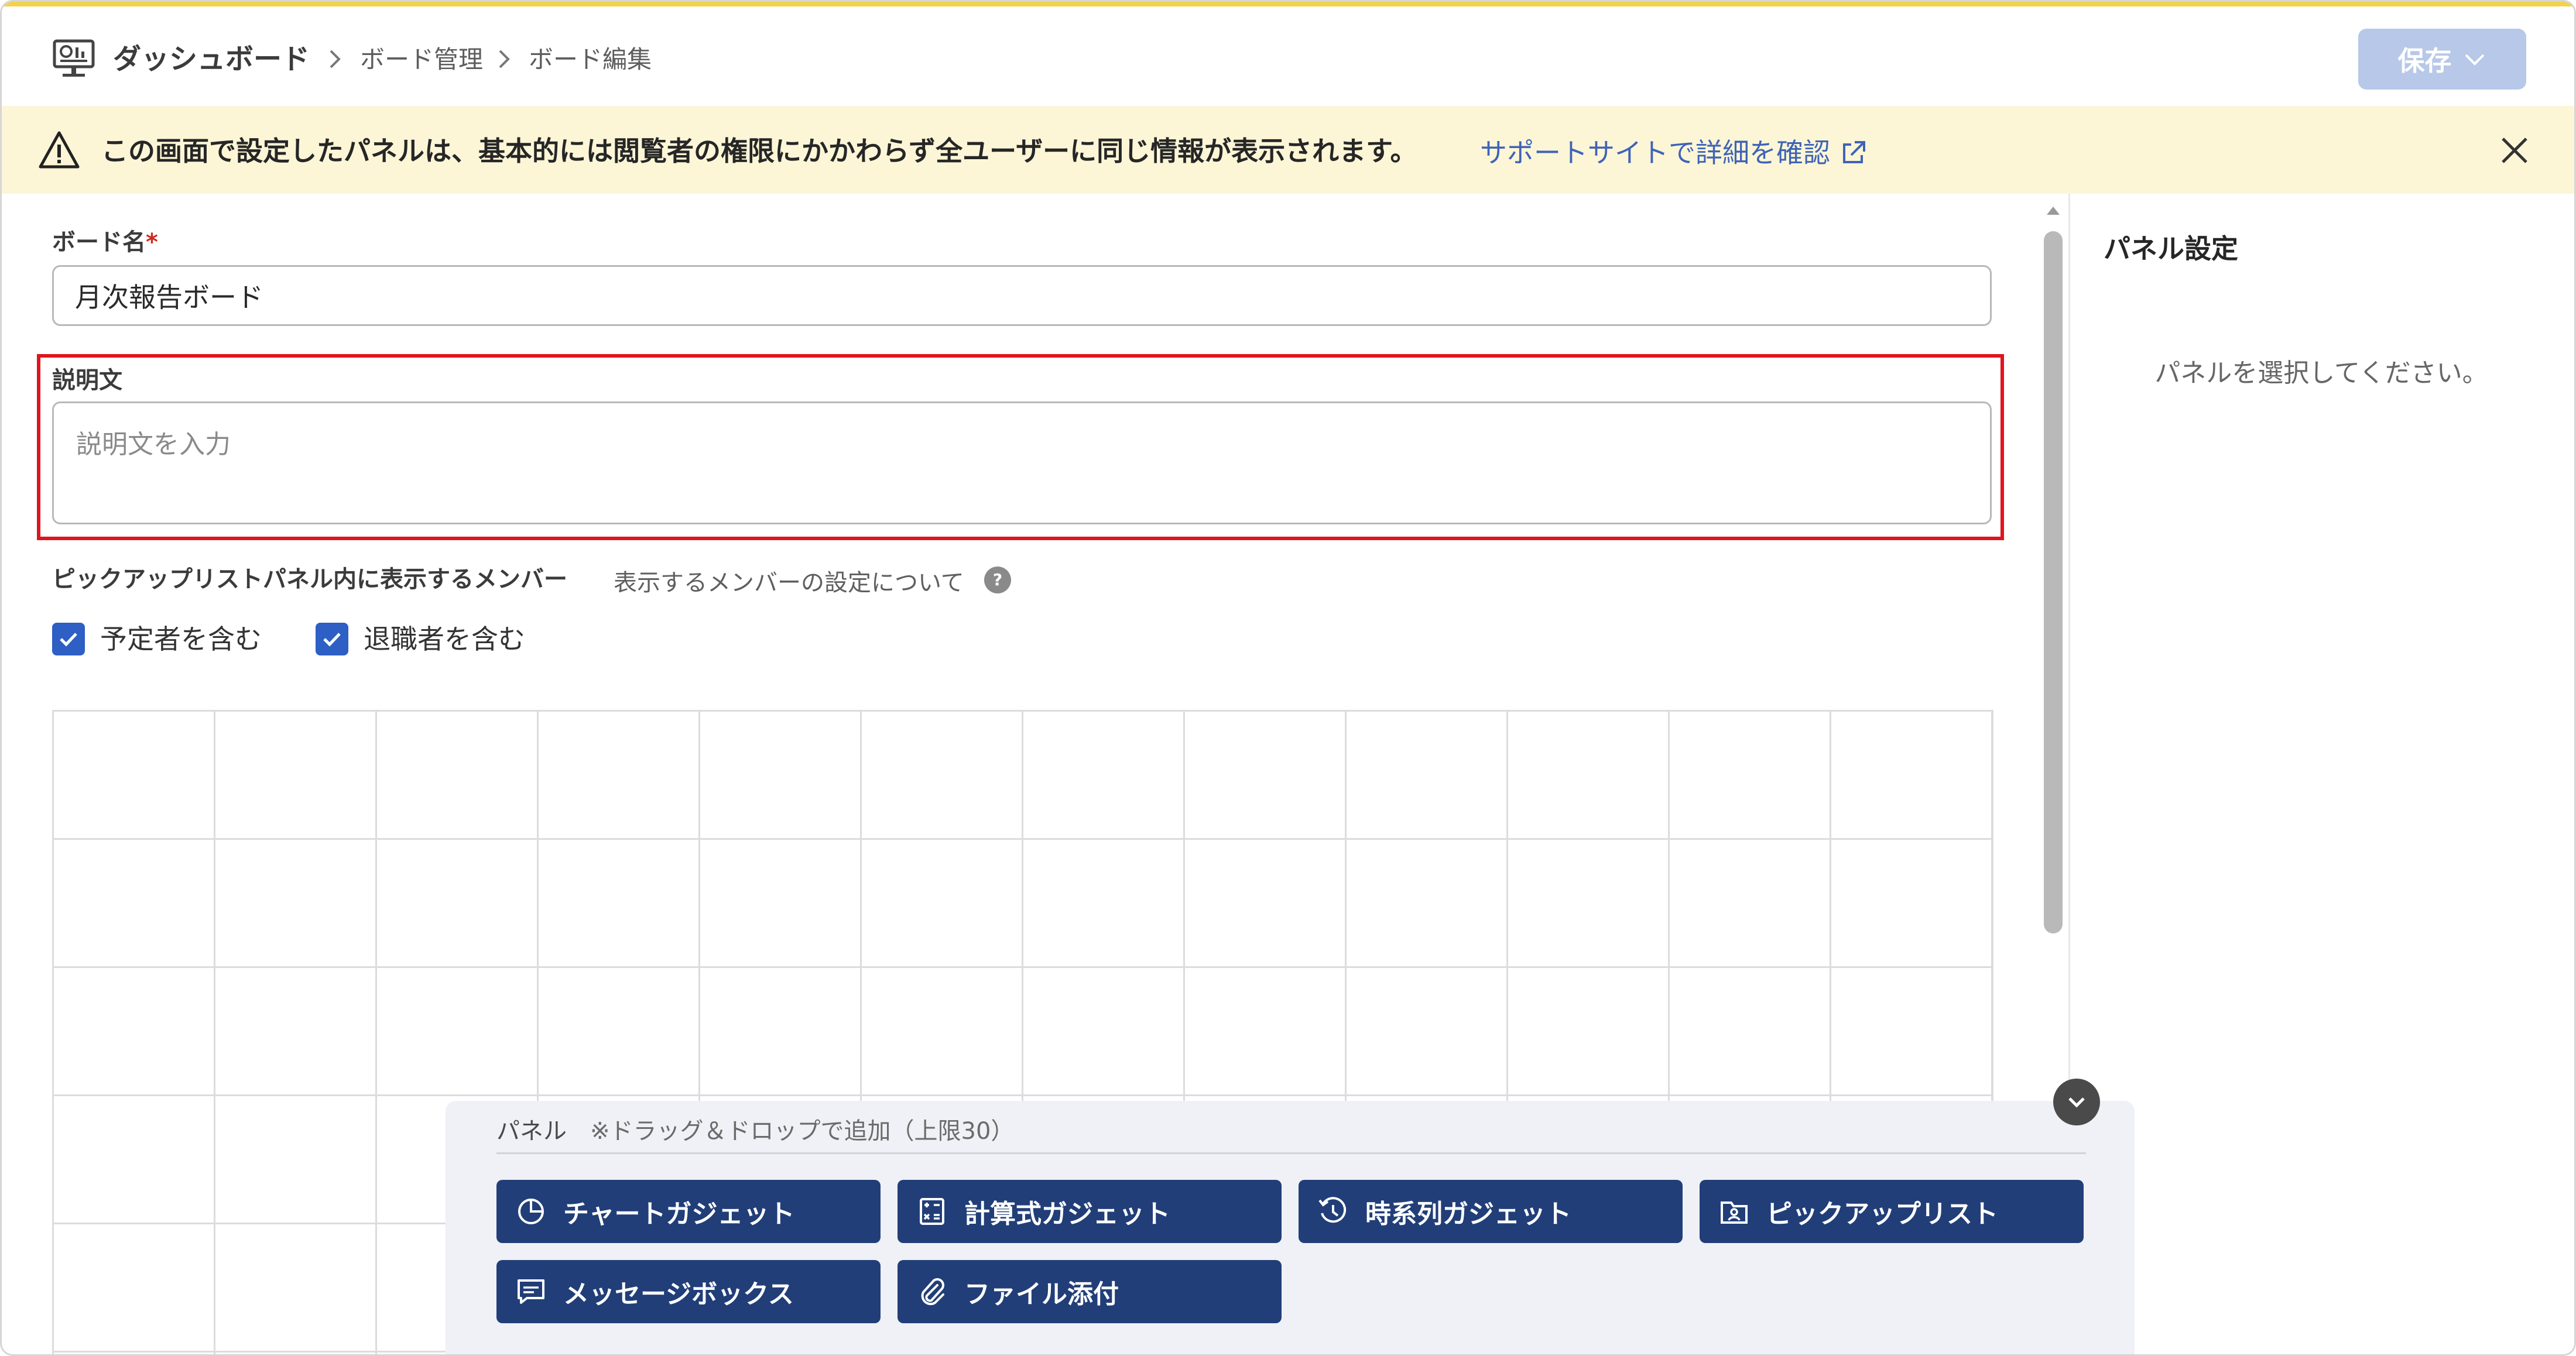  I want to click on vertical-scrollbar-thumb, so click(2053, 582).